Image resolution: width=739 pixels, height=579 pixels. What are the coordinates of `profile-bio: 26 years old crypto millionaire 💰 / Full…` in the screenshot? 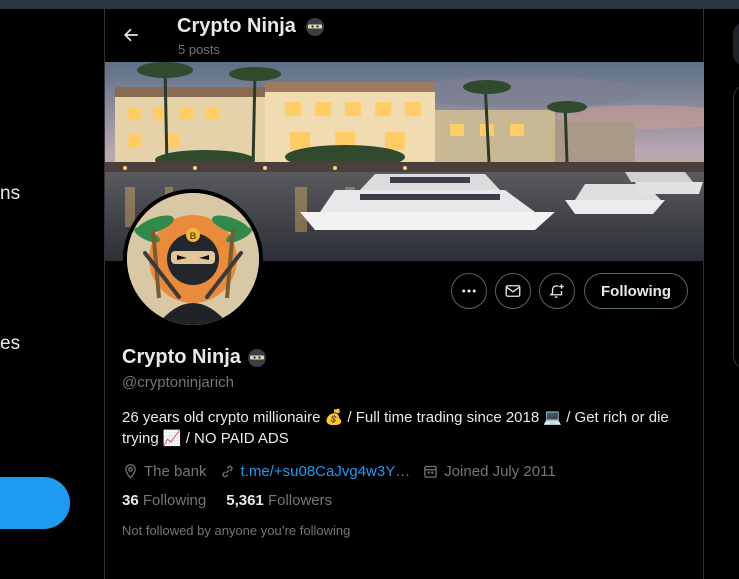 It's located at (407, 428).